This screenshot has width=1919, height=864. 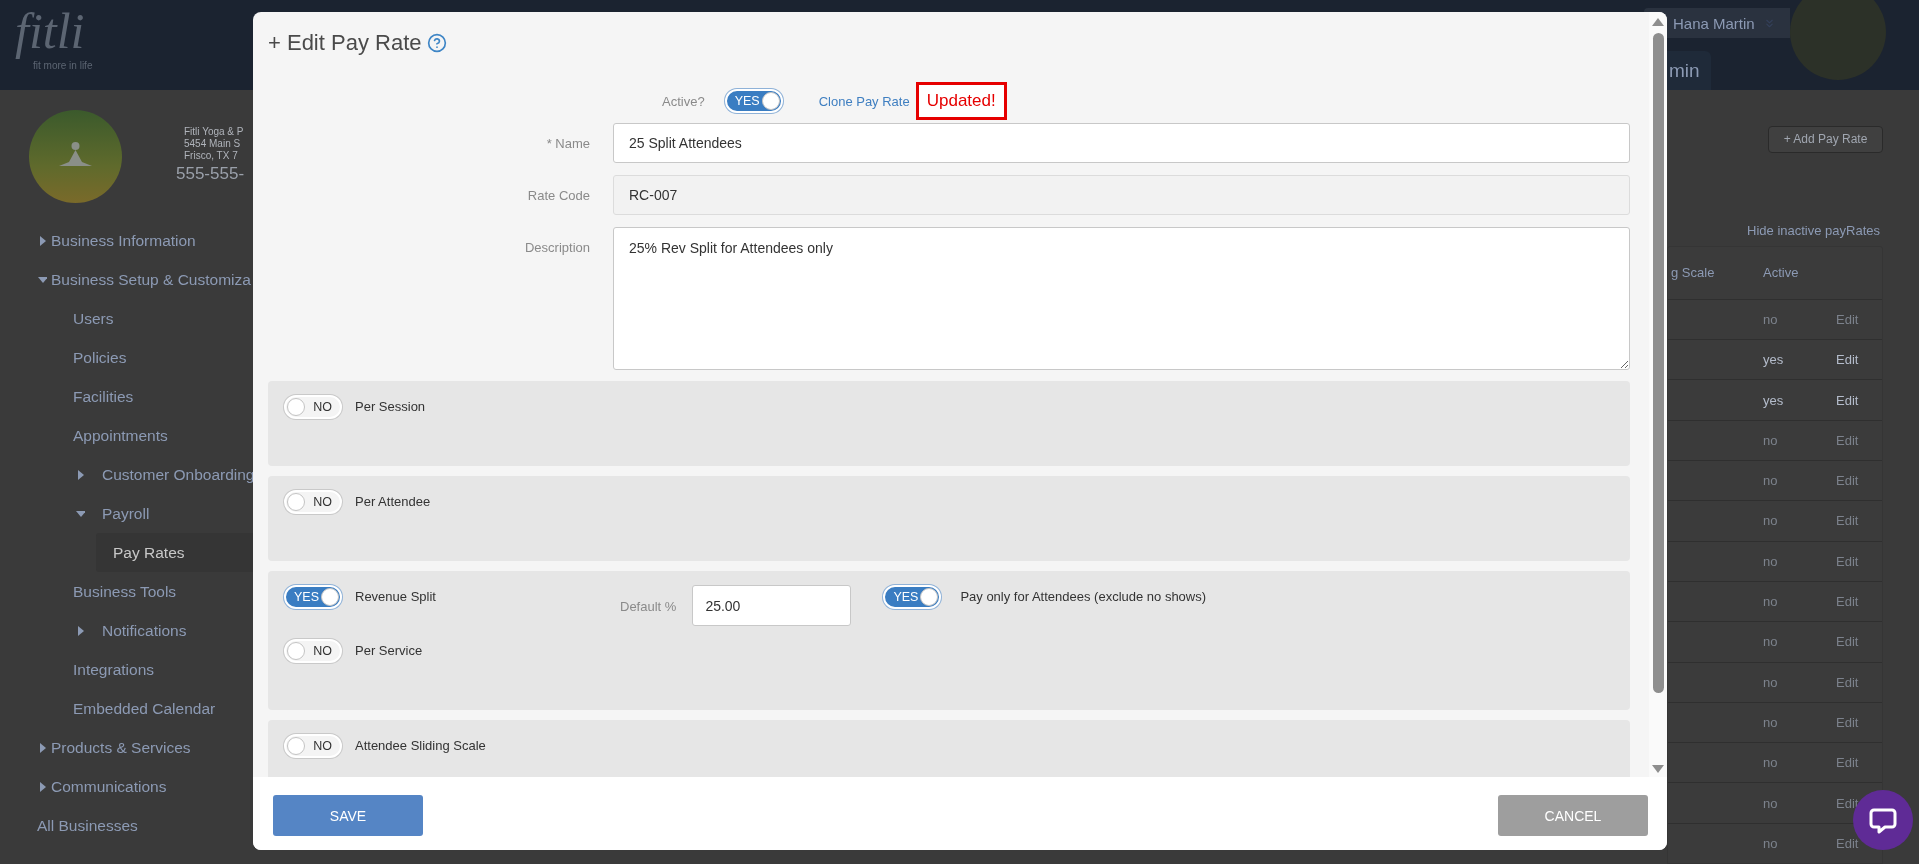 I want to click on field-label: Description, so click(x=556, y=248).